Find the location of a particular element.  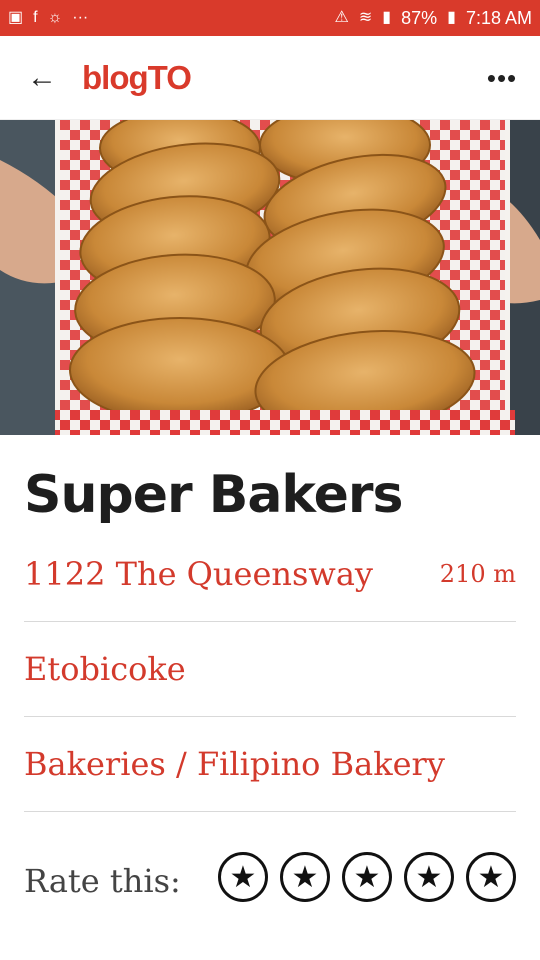

facebook-notification-icon: f is located at coordinates (35, 17).